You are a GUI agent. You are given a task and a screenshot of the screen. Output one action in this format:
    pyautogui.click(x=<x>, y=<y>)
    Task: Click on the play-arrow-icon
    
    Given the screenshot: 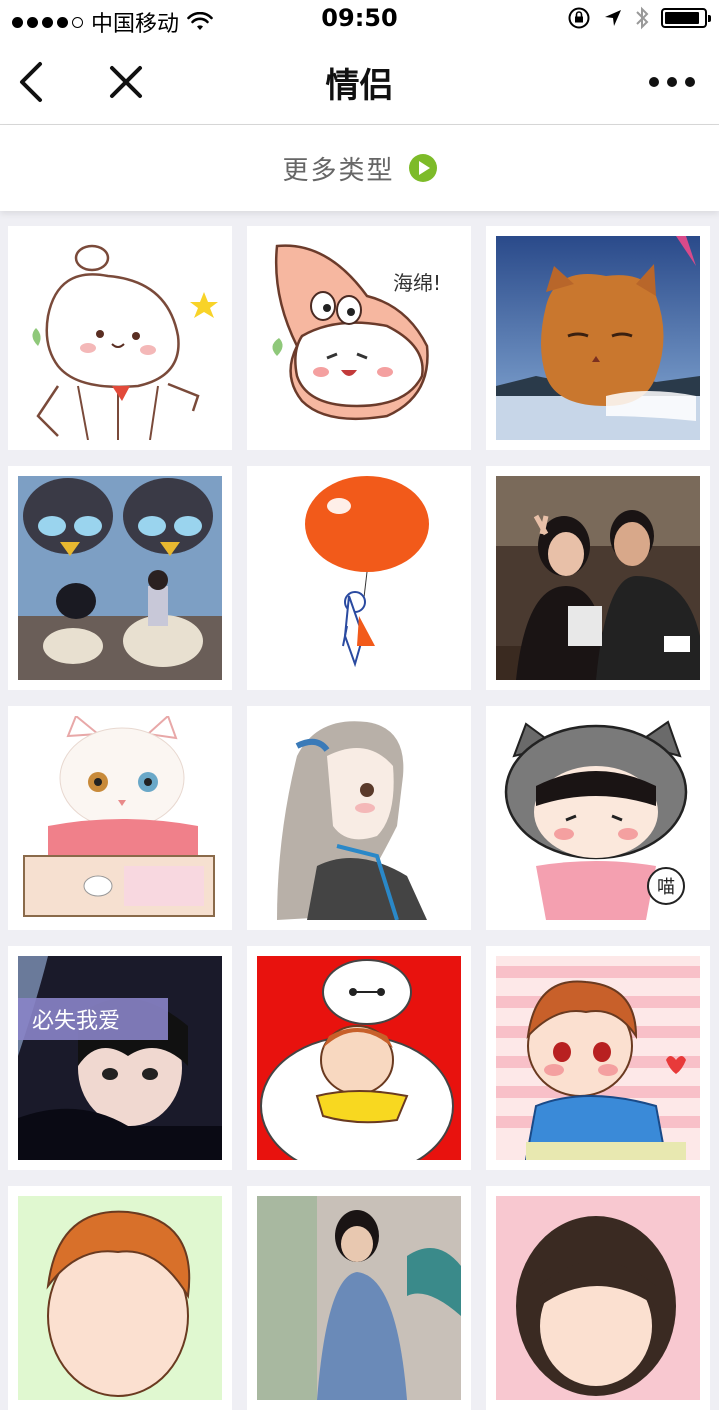 What is the action you would take?
    pyautogui.click(x=422, y=168)
    